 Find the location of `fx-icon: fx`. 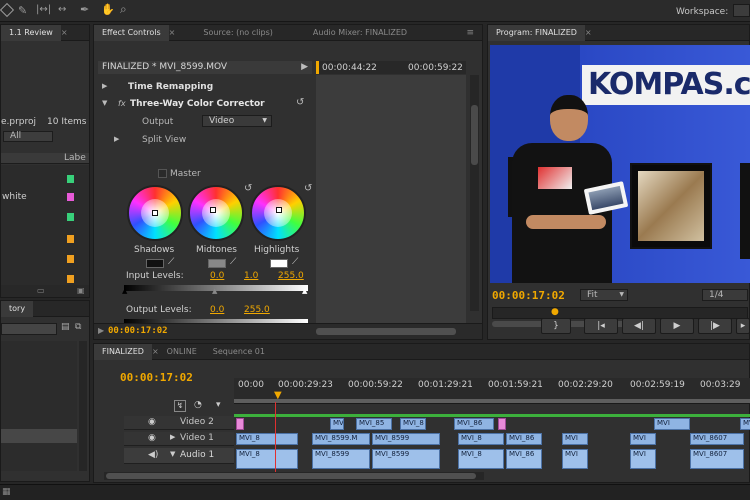

fx-icon: fx is located at coordinates (122, 103).